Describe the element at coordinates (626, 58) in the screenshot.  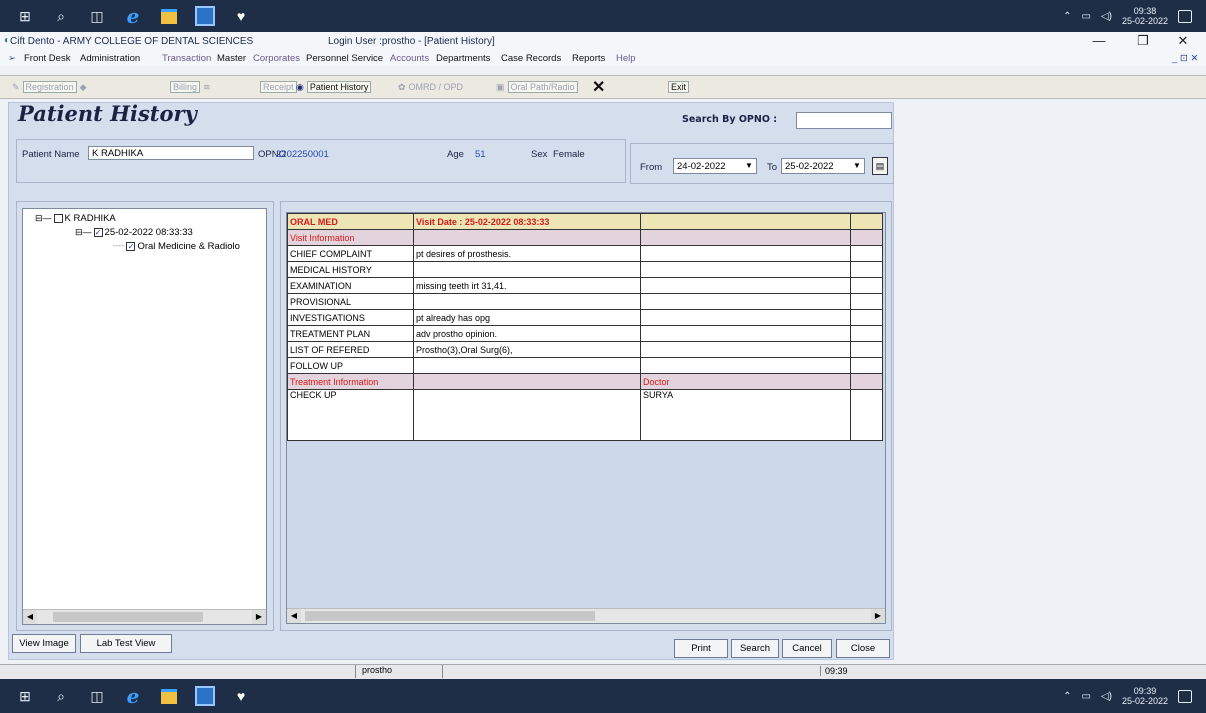
I see `menu-help: Help` at that location.